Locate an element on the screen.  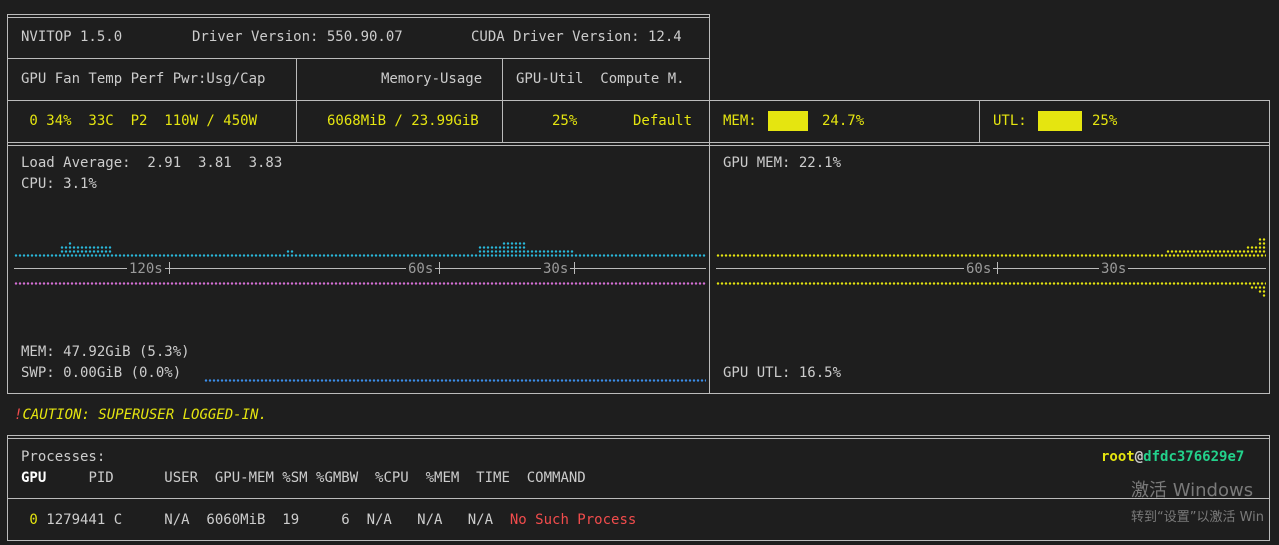
gpu-util: 25% is located at coordinates (565, 121).